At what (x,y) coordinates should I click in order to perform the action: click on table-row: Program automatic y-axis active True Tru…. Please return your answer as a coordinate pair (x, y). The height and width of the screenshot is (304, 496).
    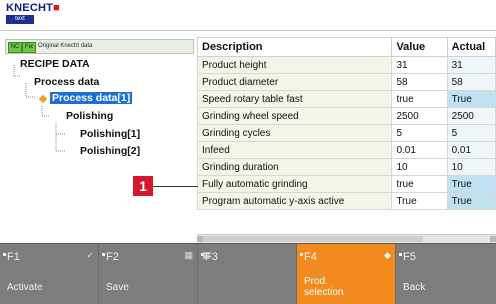
    Looking at the image, I should click on (346, 201).